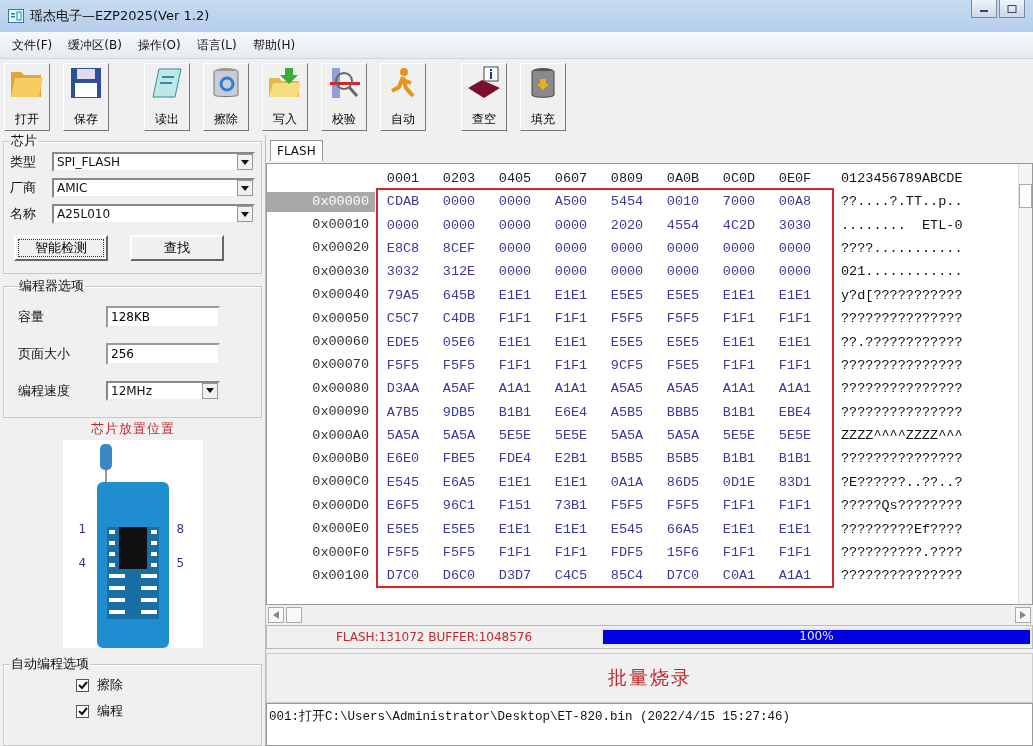 This screenshot has height=746, width=1033. Describe the element at coordinates (167, 83) in the screenshot. I see `notepad-icon` at that location.